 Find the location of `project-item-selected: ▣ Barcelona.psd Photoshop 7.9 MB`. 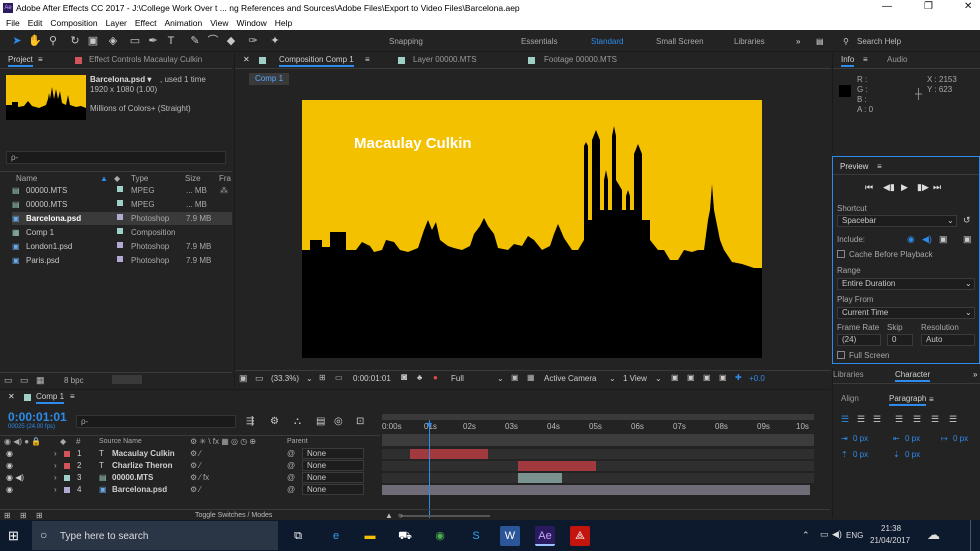

project-item-selected: ▣ Barcelona.psd Photoshop 7.9 MB is located at coordinates (122, 218).